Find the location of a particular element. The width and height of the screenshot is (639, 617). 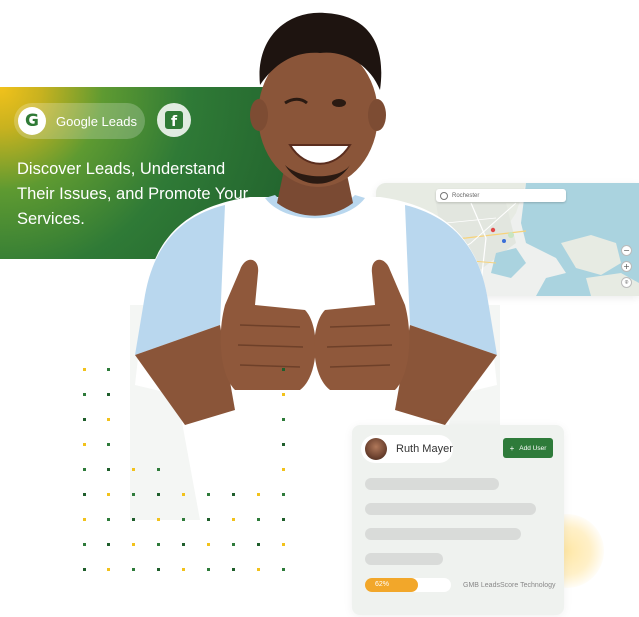

user-name: Ruth Mayer is located at coordinates (424, 449).